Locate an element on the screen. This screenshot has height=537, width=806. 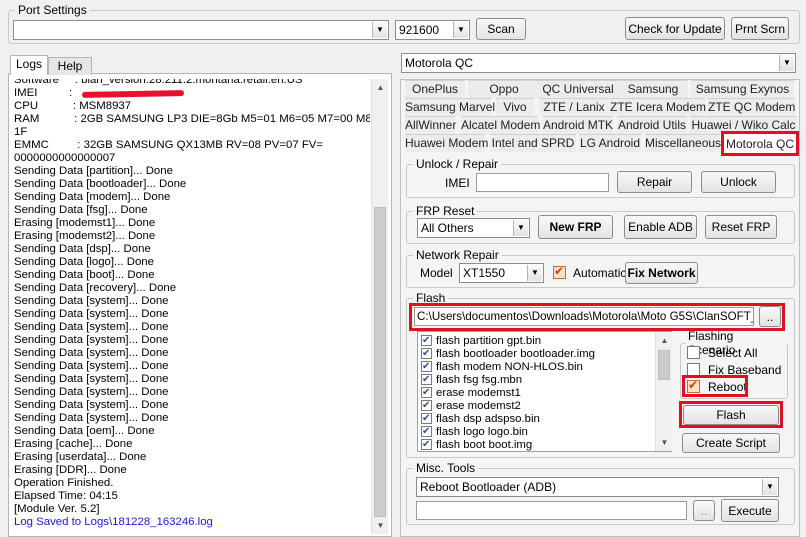
unlock-legend: Unlock / Repair is located at coordinates (457, 164).